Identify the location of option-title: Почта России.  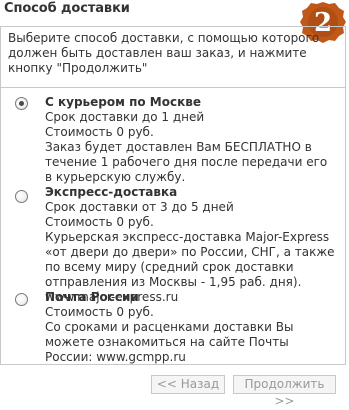
(92, 297).